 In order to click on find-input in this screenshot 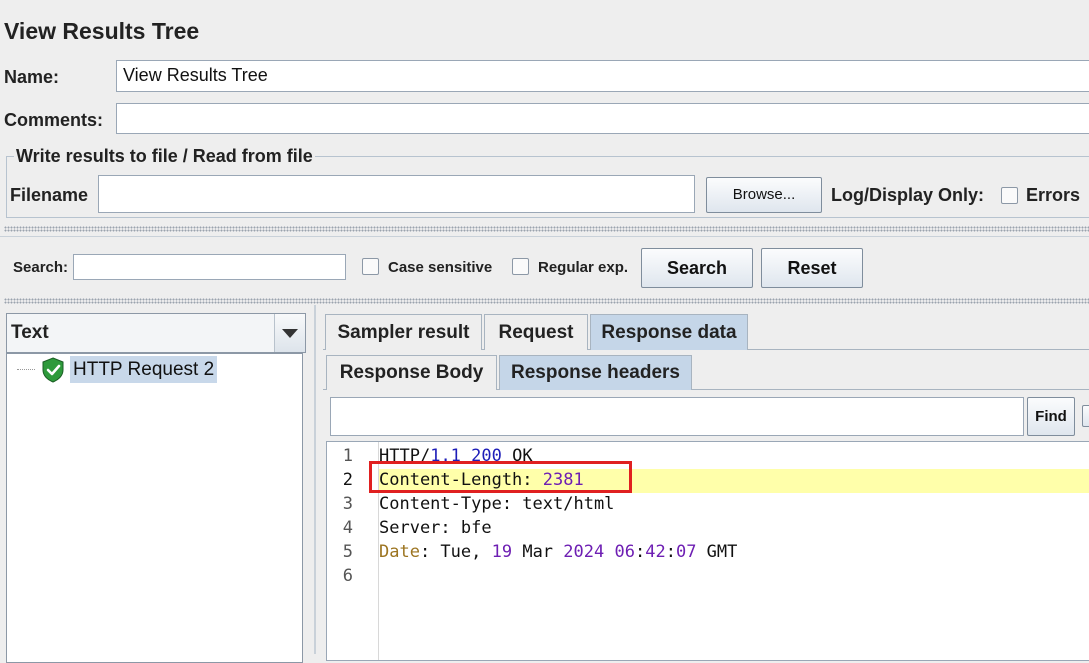, I will do `click(677, 416)`.